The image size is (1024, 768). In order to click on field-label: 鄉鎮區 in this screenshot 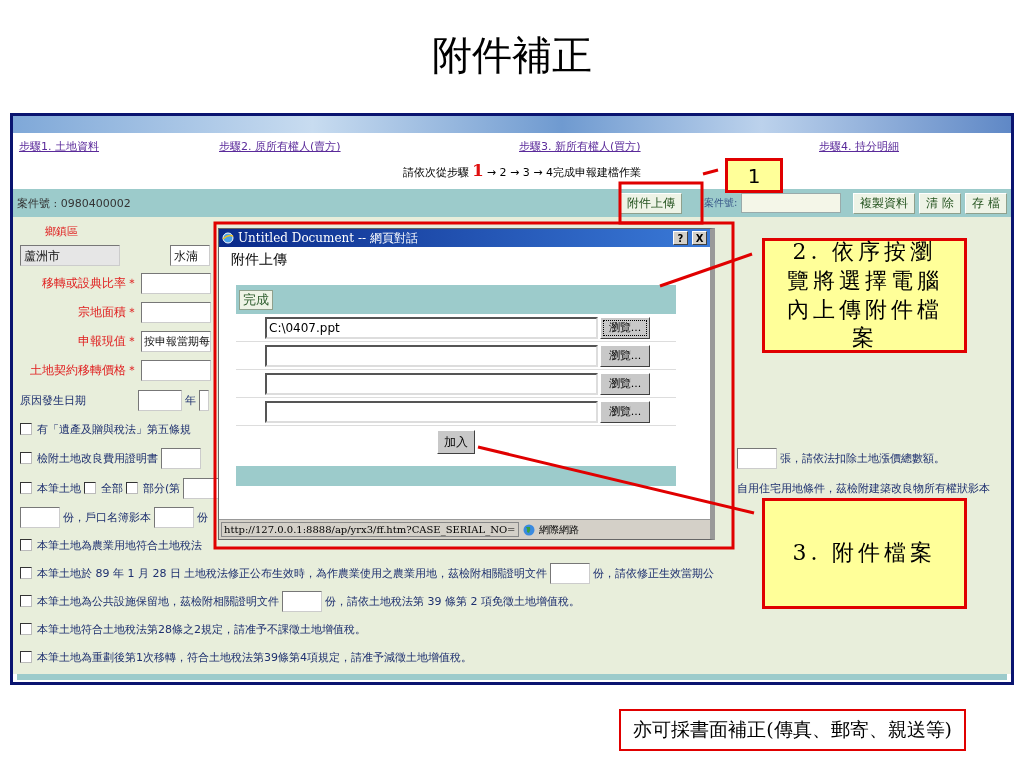, I will do `click(61, 231)`.